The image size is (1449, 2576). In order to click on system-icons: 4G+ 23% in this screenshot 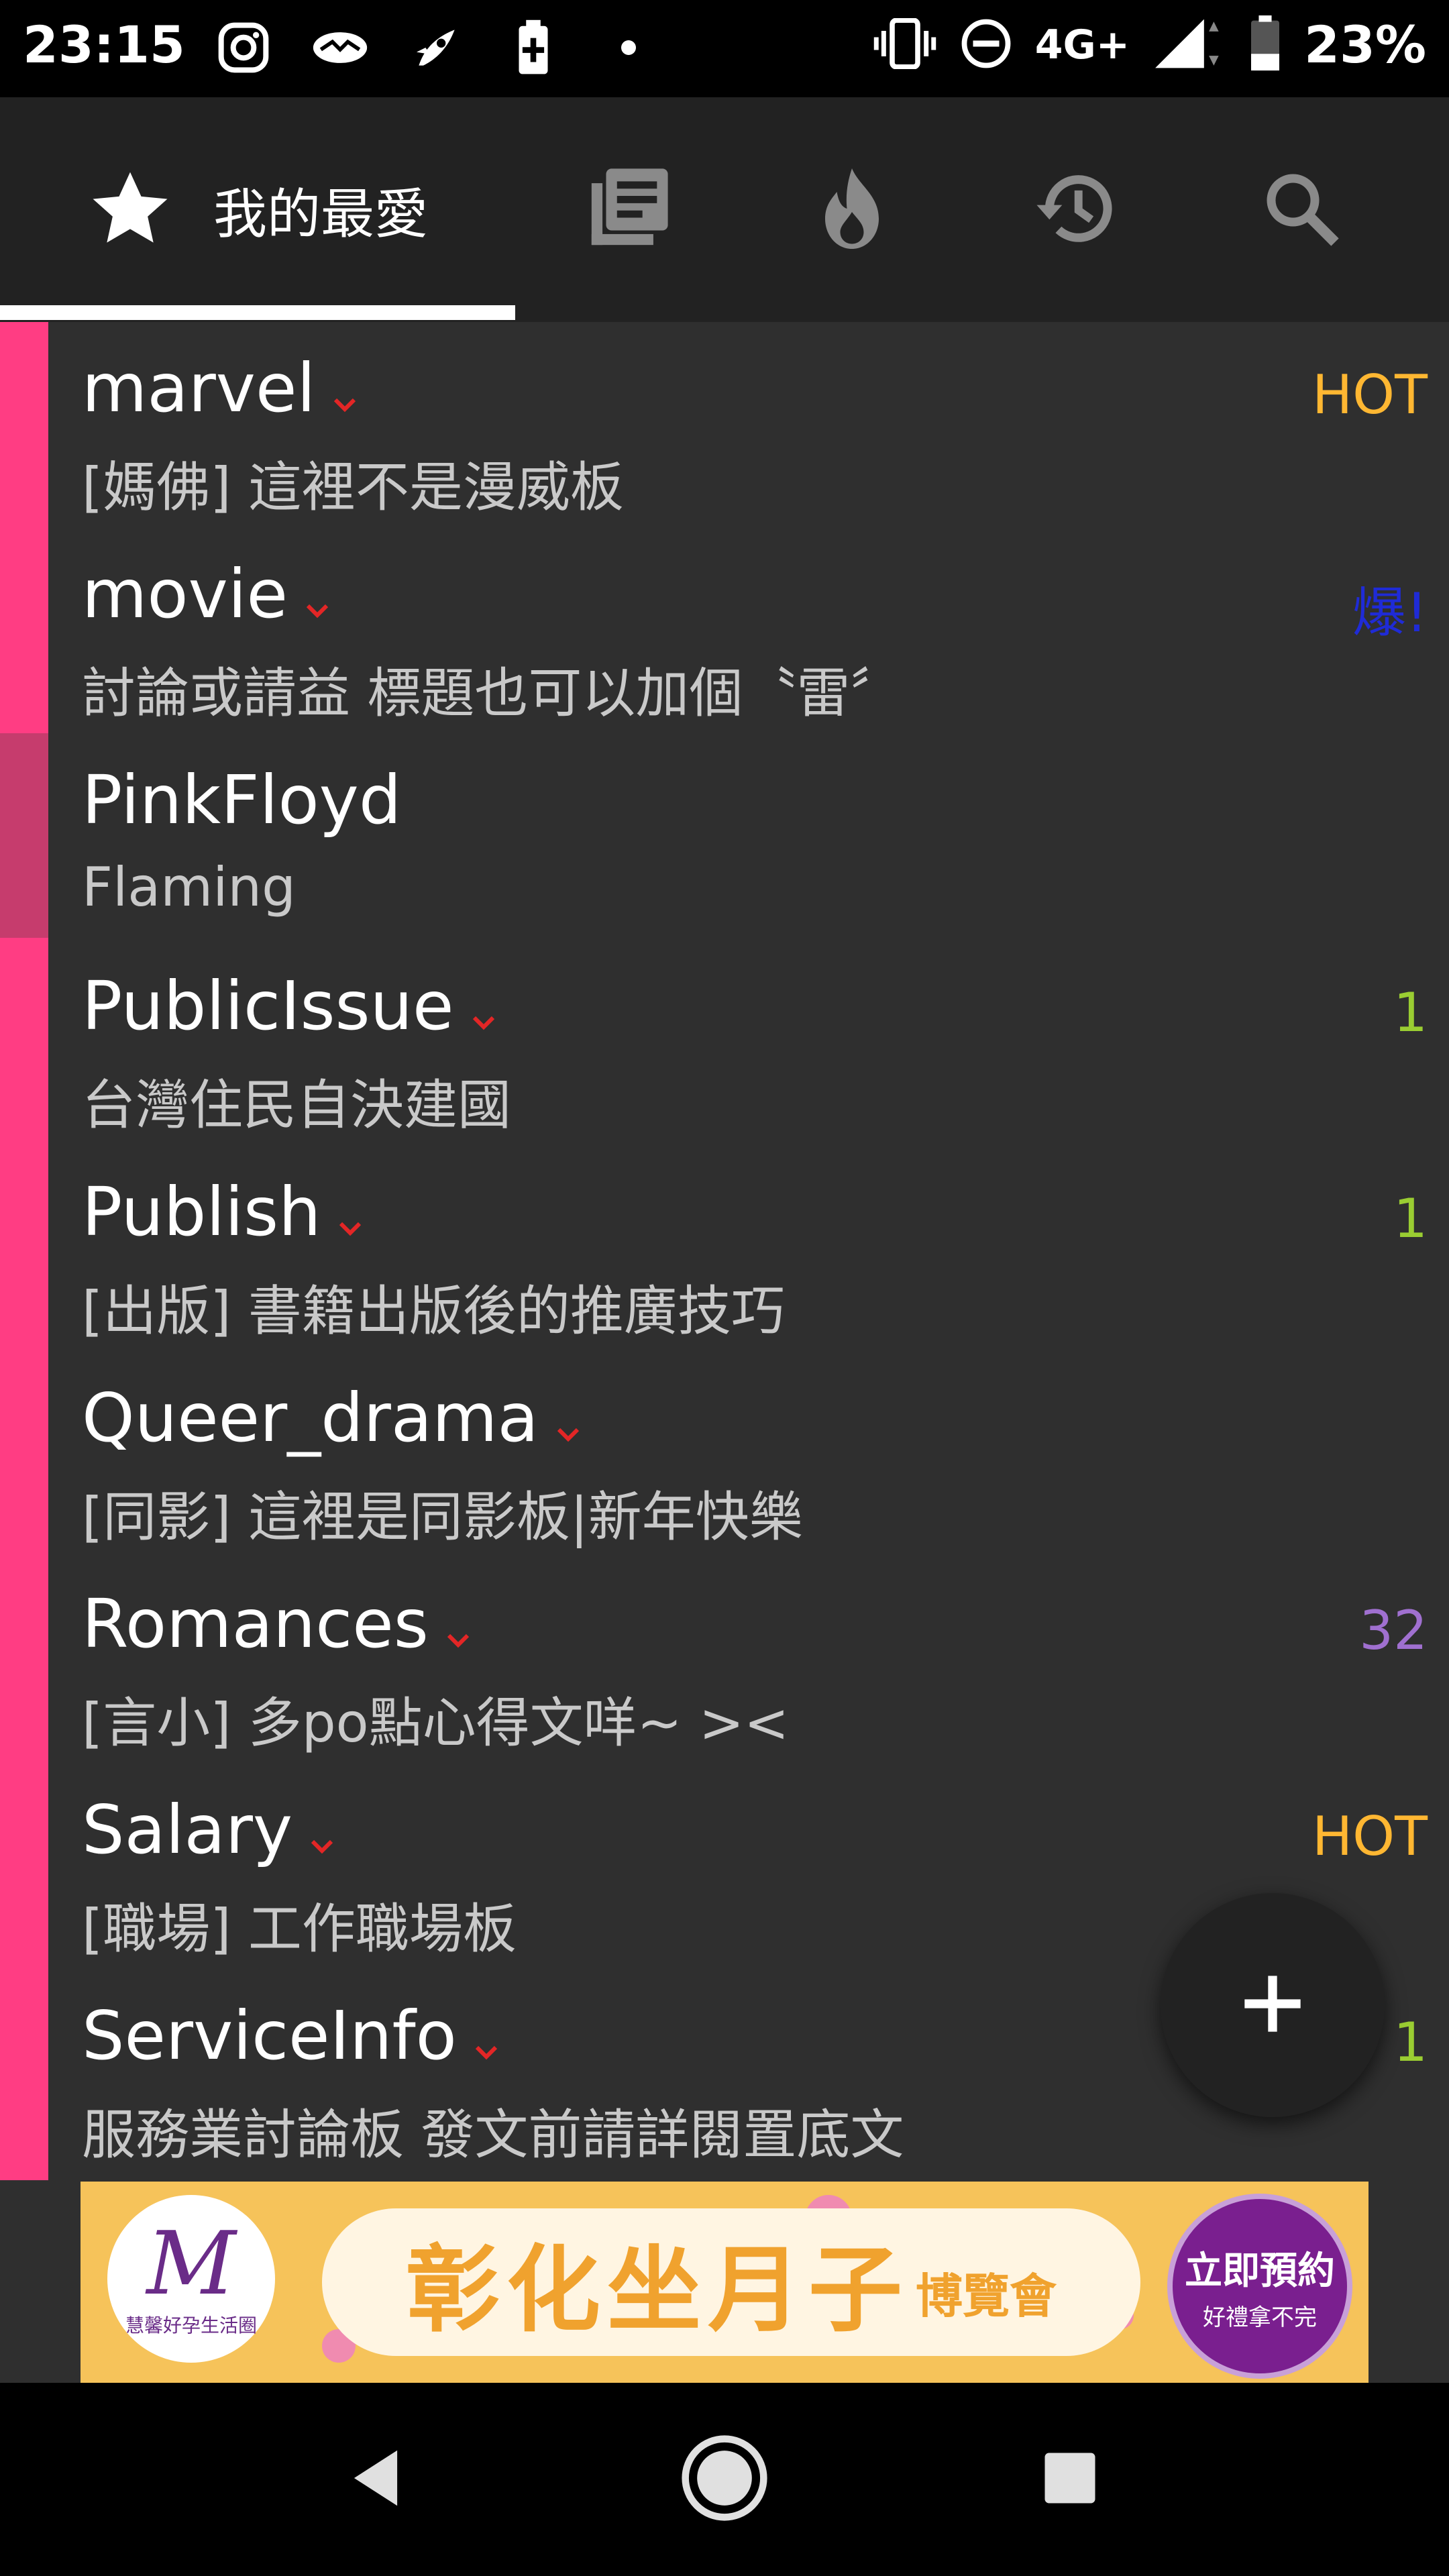, I will do `click(1149, 44)`.